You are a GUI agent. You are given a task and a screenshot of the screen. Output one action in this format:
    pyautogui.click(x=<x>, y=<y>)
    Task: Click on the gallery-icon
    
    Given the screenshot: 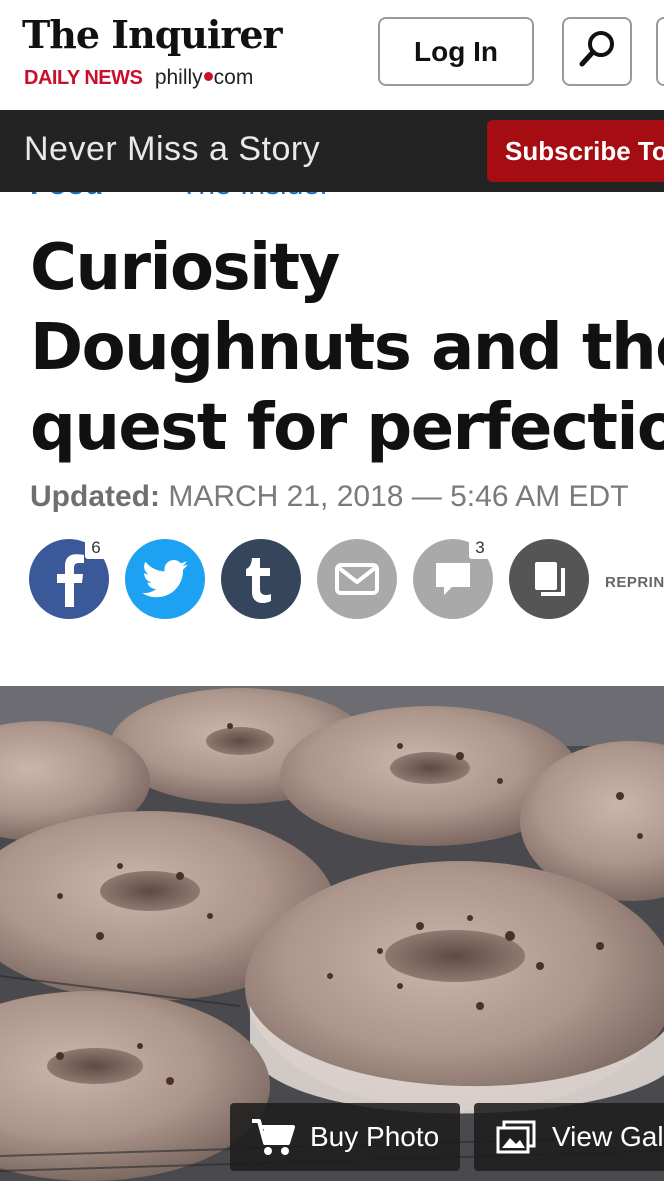 What is the action you would take?
    pyautogui.click(x=516, y=1137)
    